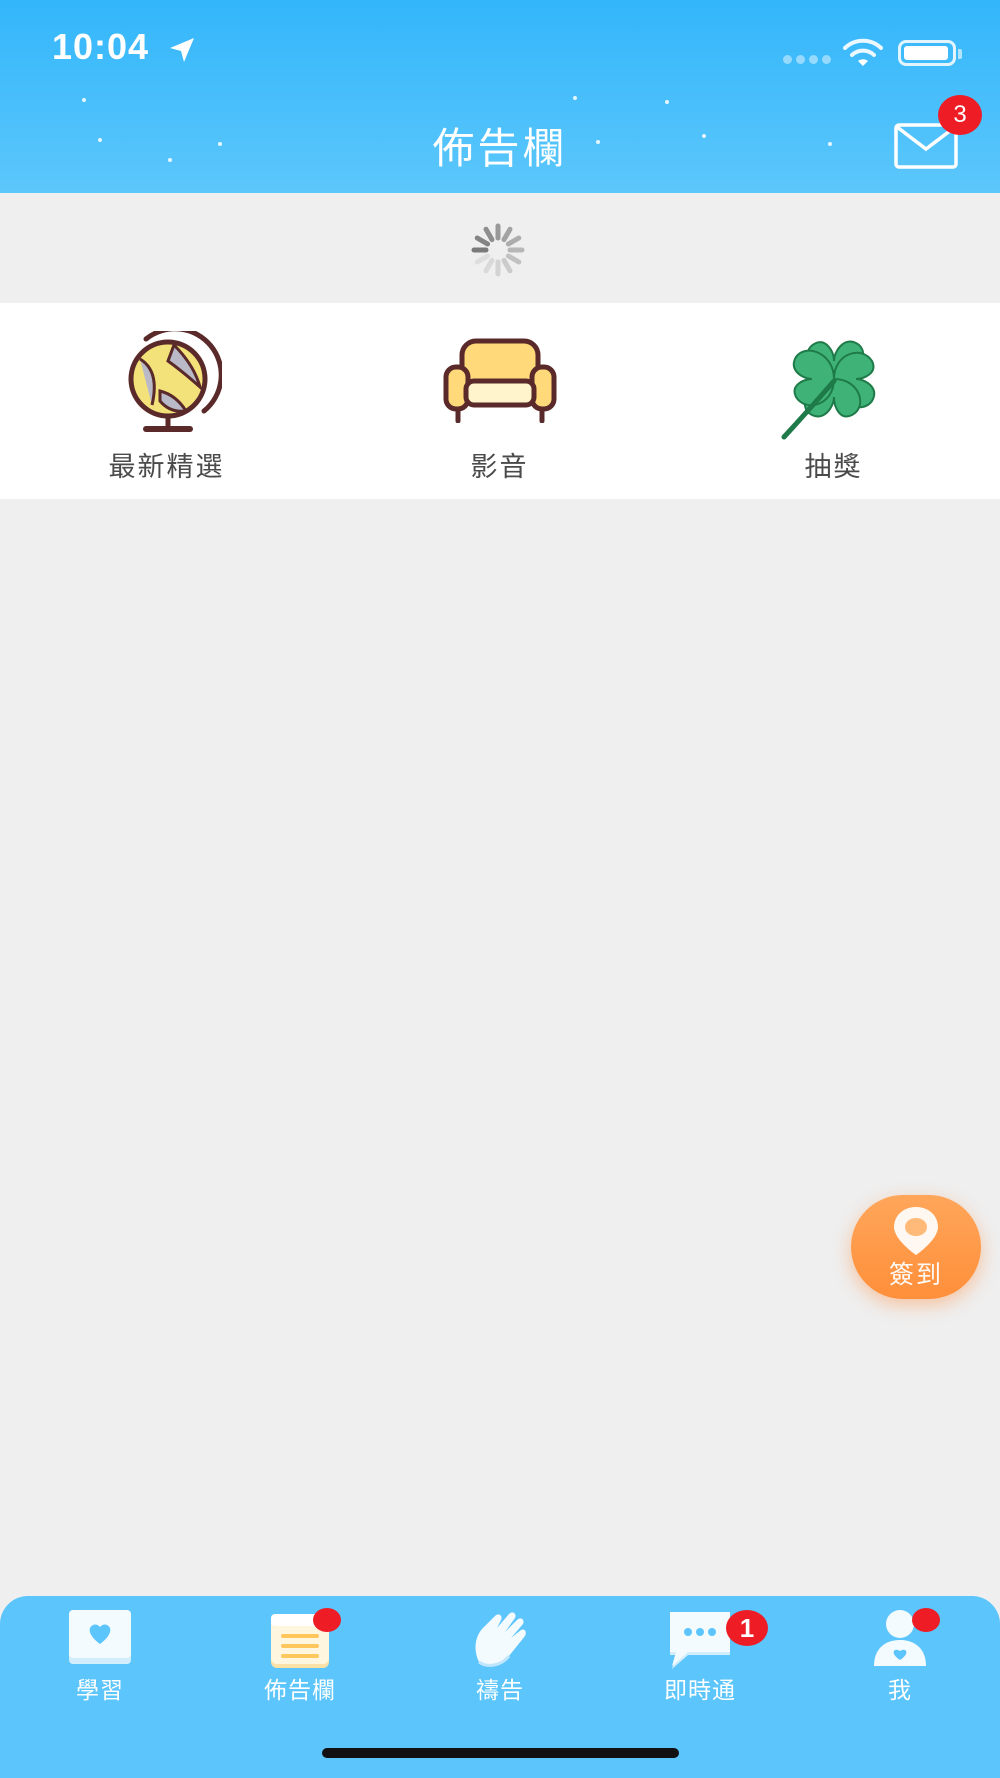 This screenshot has height=1778, width=1000. Describe the element at coordinates (500, 1691) in the screenshot. I see `tab-label: 禱告` at that location.